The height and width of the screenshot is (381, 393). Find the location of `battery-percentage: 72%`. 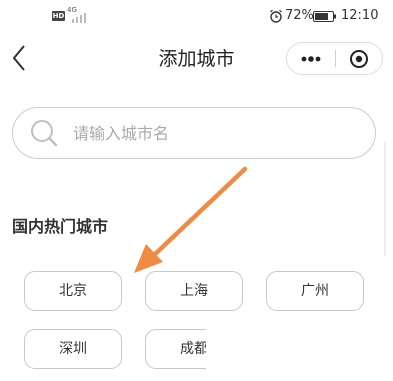

battery-percentage: 72% is located at coordinates (299, 15).